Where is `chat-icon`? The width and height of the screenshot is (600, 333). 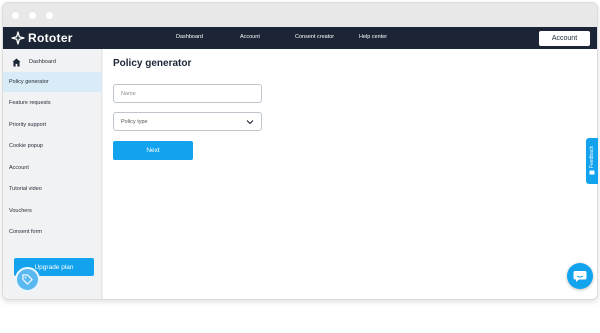 chat-icon is located at coordinates (580, 276).